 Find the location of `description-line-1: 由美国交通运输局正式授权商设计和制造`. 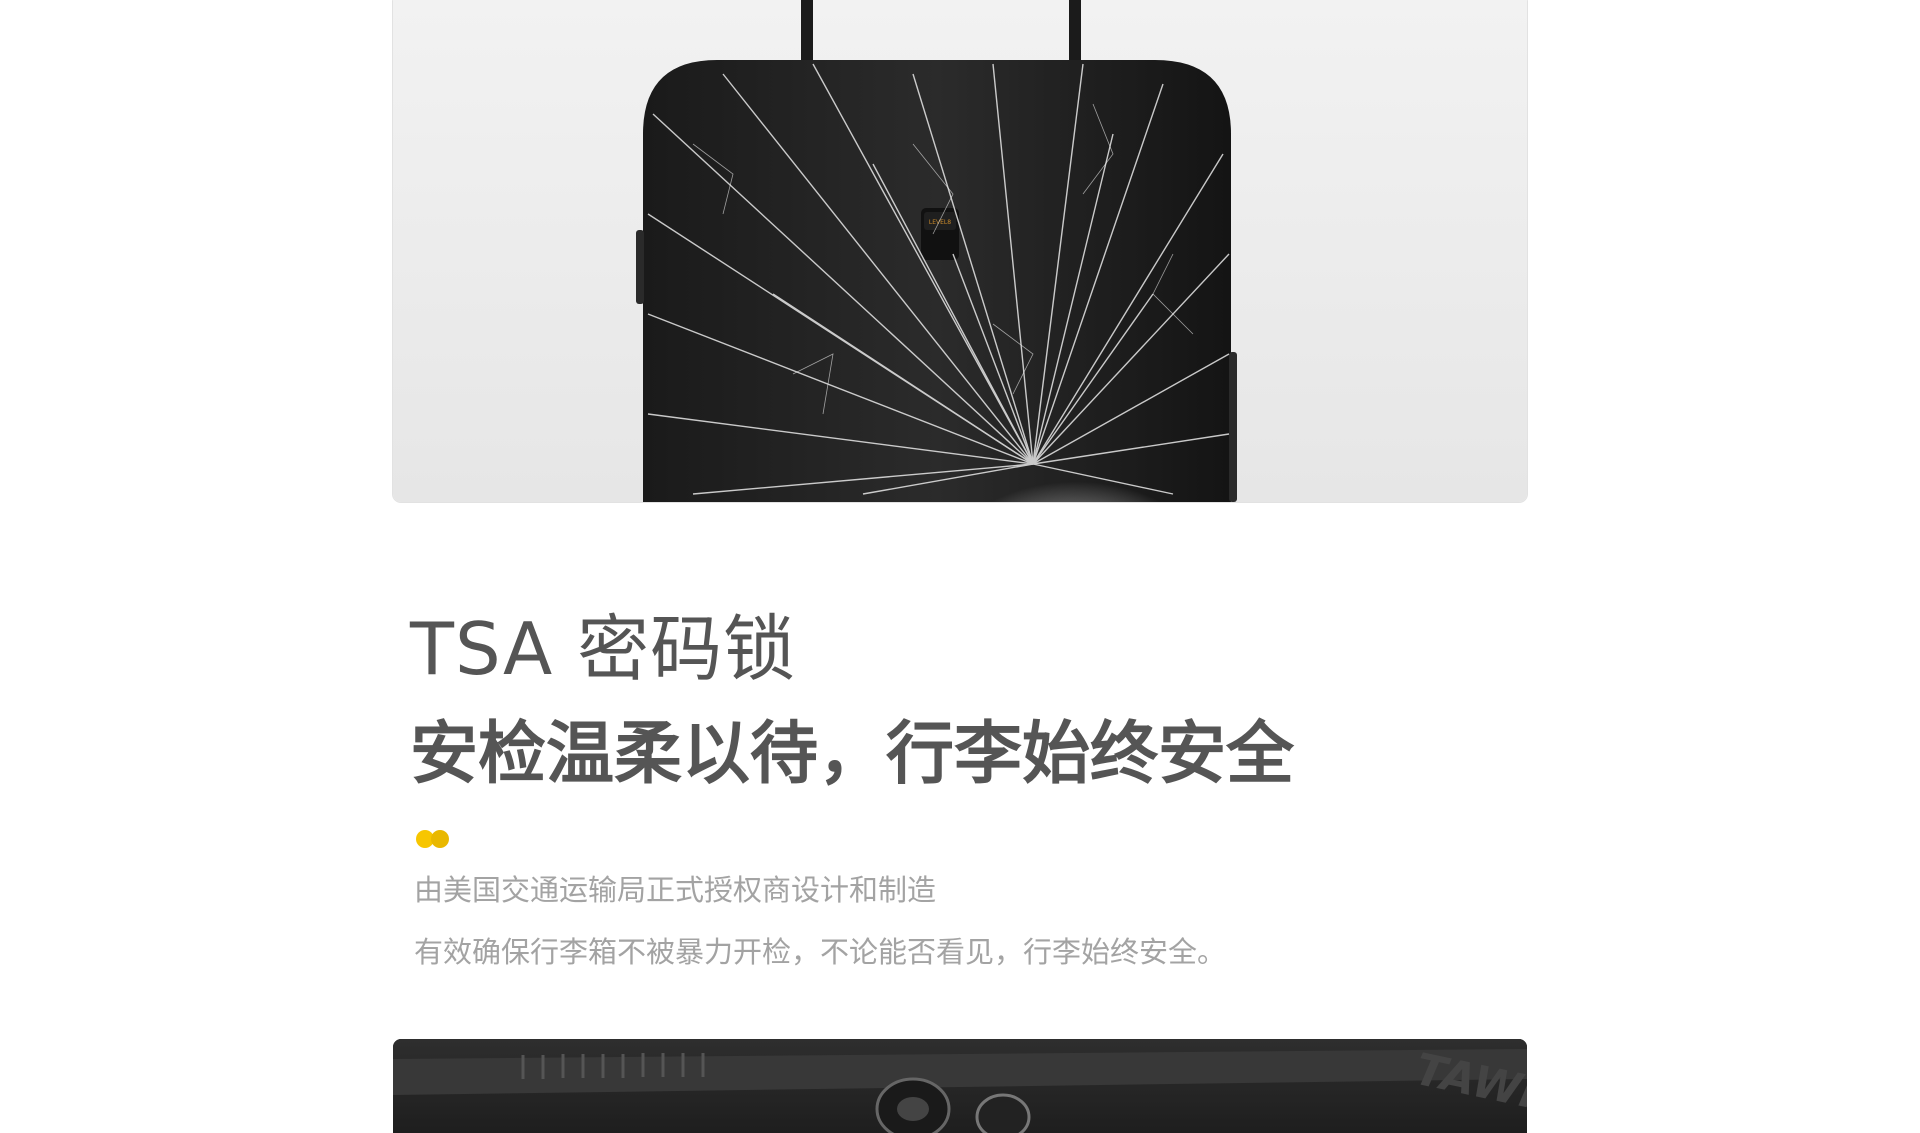

description-line-1: 由美国交通运输局正式授权商设计和制造 is located at coordinates (675, 890).